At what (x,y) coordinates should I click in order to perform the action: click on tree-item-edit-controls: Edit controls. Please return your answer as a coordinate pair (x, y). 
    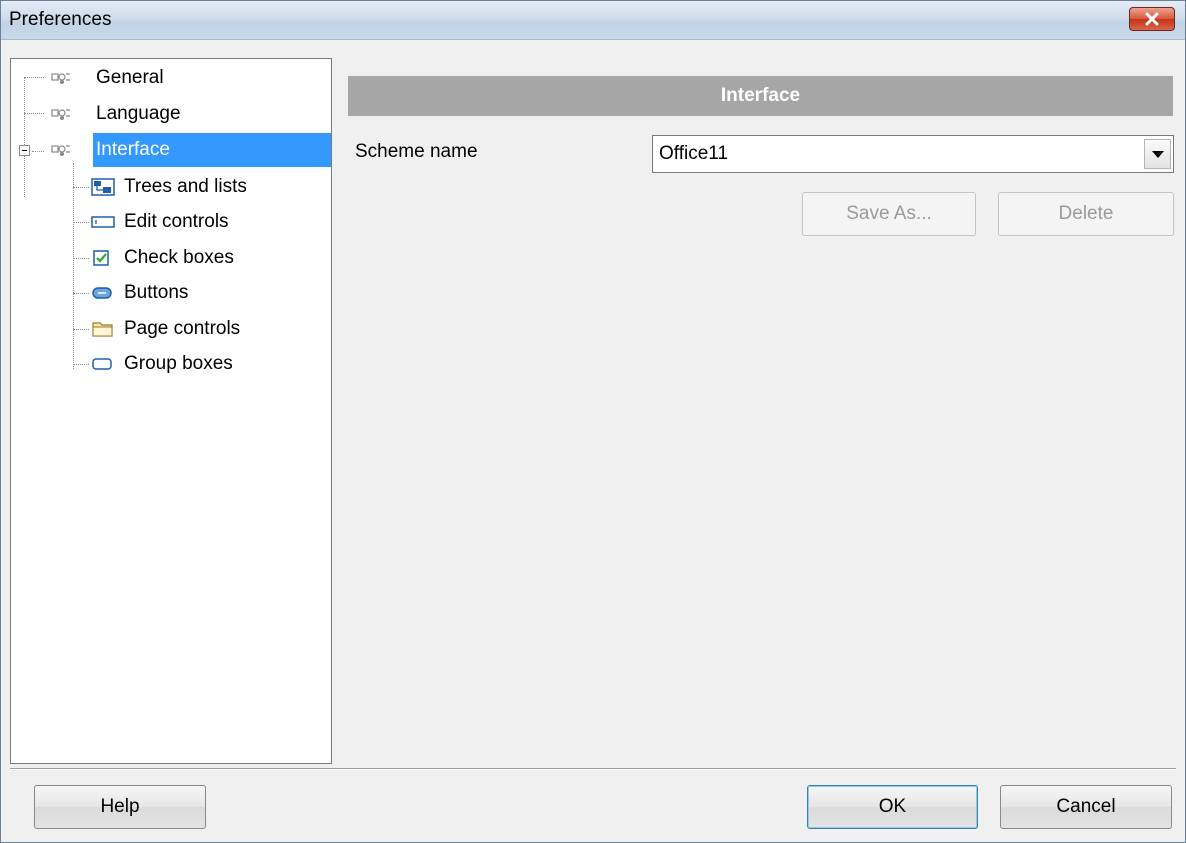
    Looking at the image, I should click on (171, 222).